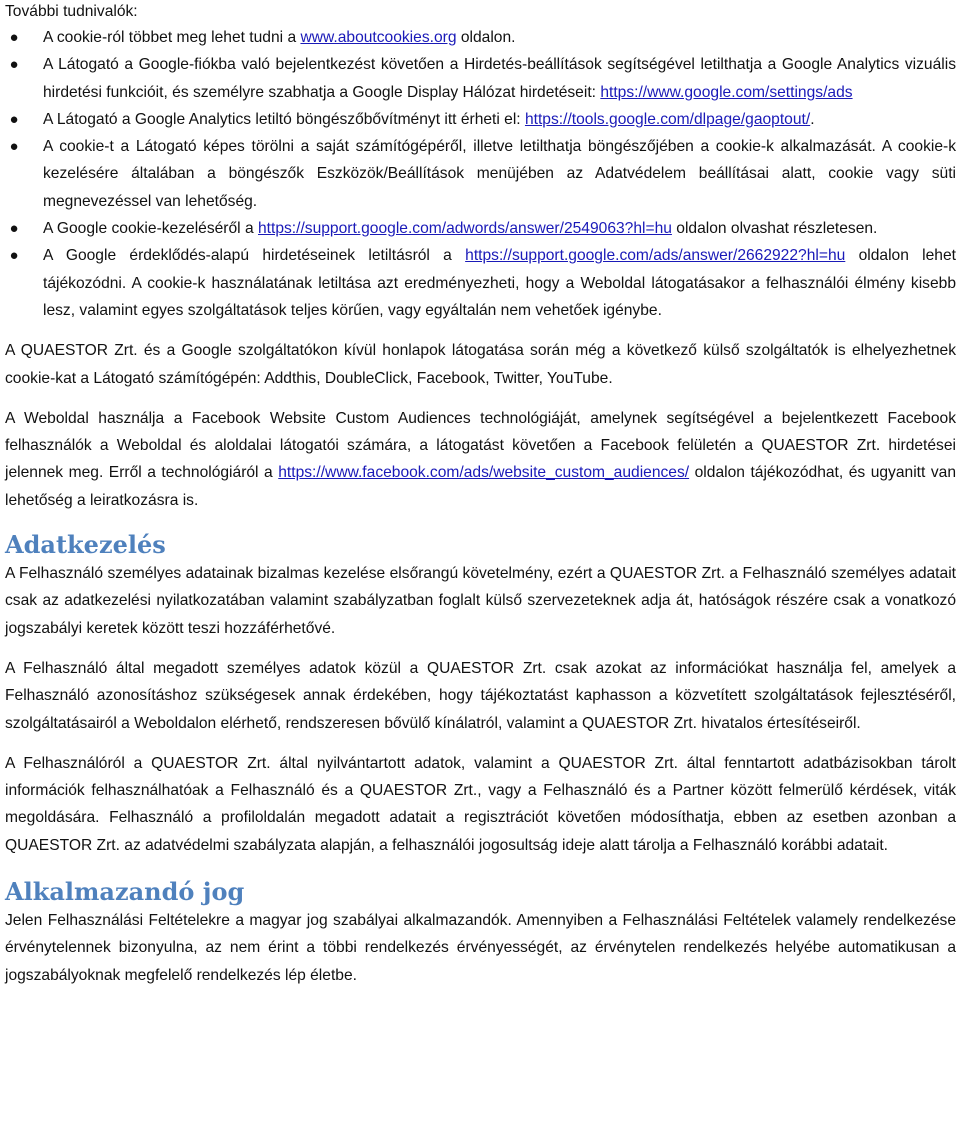  What do you see at coordinates (812, 119) in the screenshot?
I see `list-item-text: .` at bounding box center [812, 119].